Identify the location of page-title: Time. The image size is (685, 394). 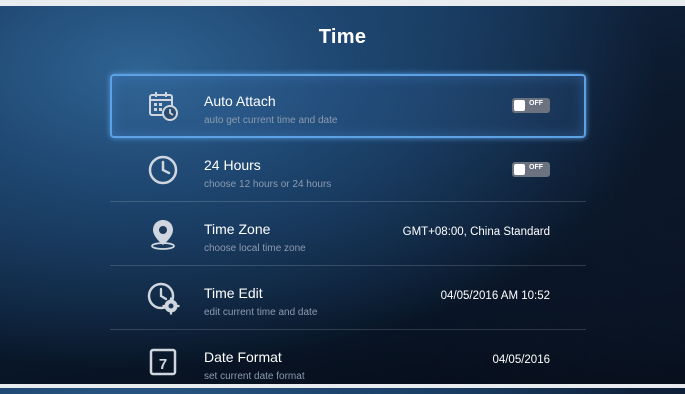
(342, 37).